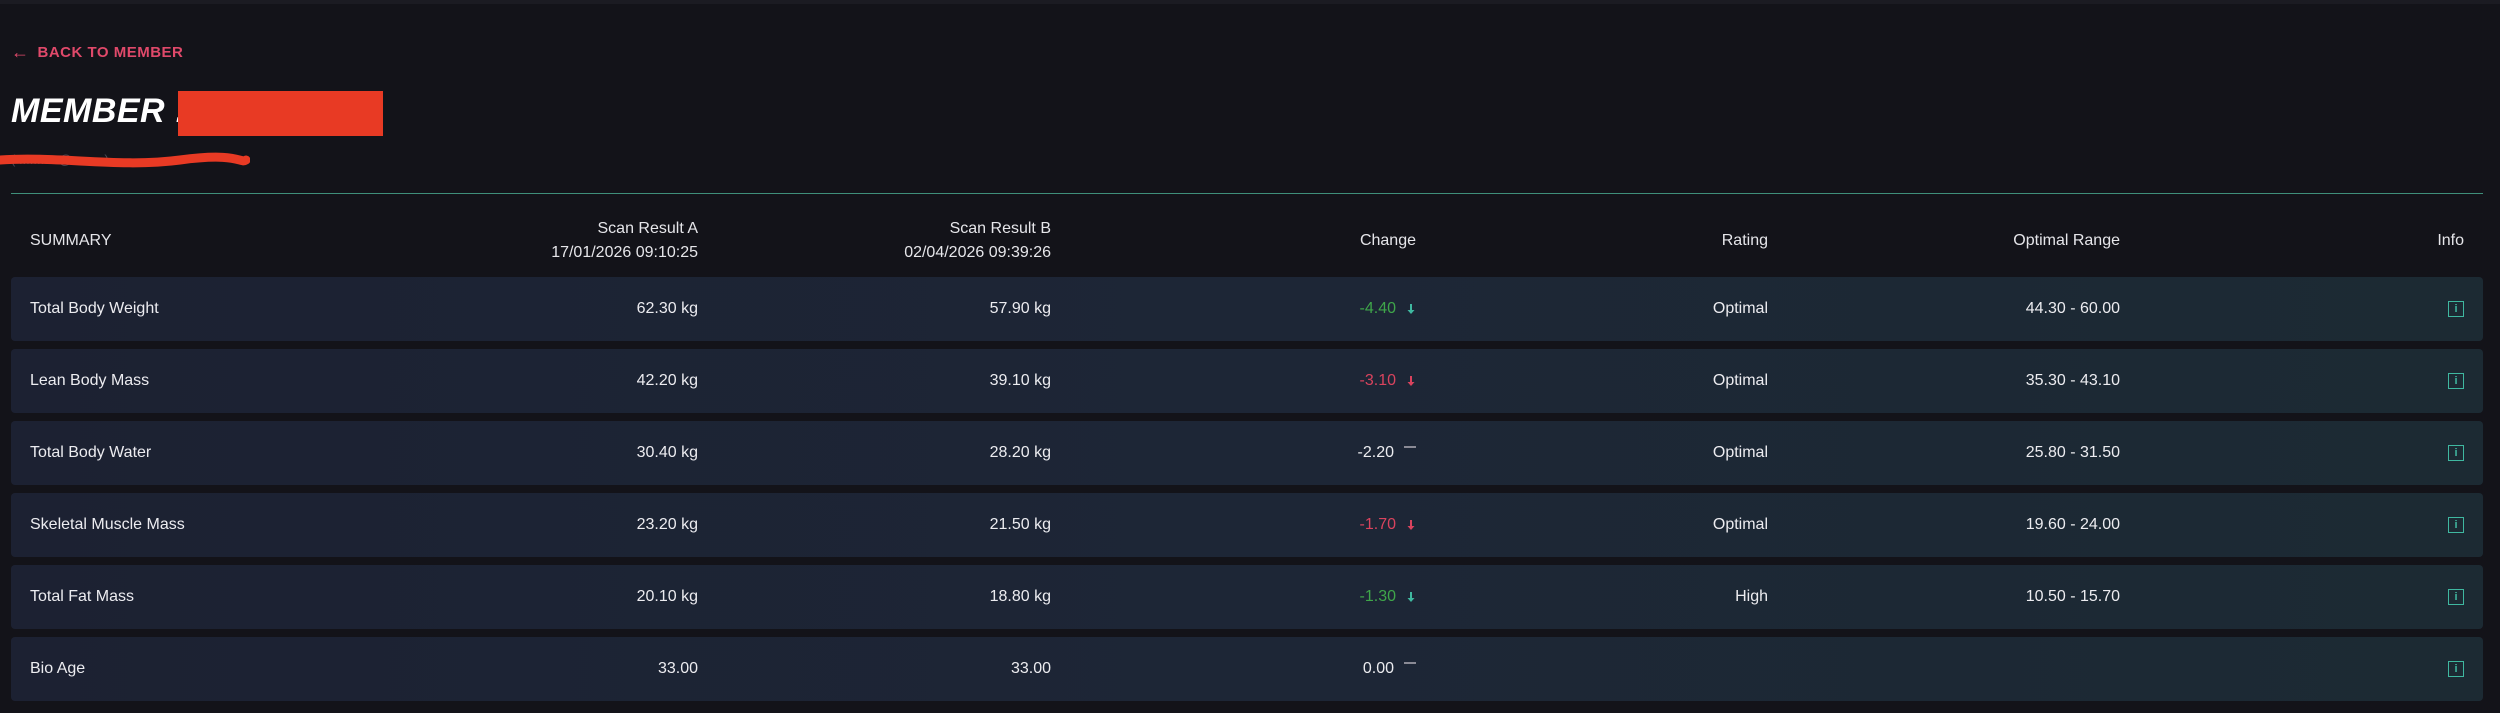  Describe the element at coordinates (280, 113) in the screenshot. I see `redacted-member-name` at that location.